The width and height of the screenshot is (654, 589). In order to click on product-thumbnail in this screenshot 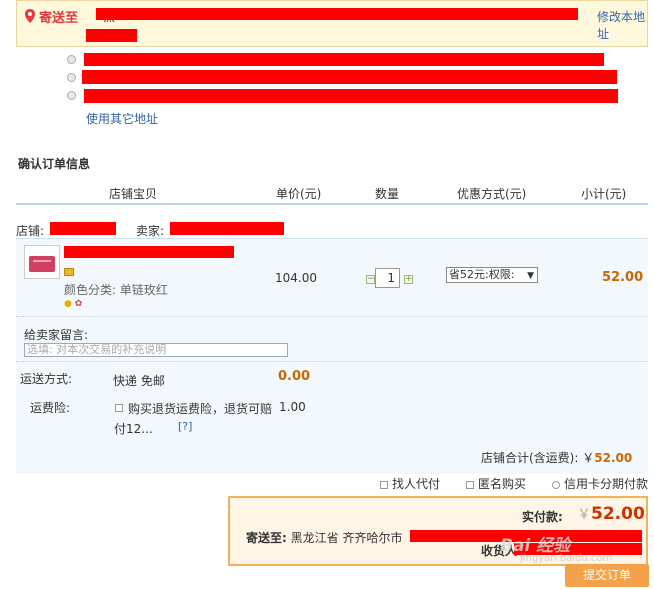, I will do `click(42, 262)`.